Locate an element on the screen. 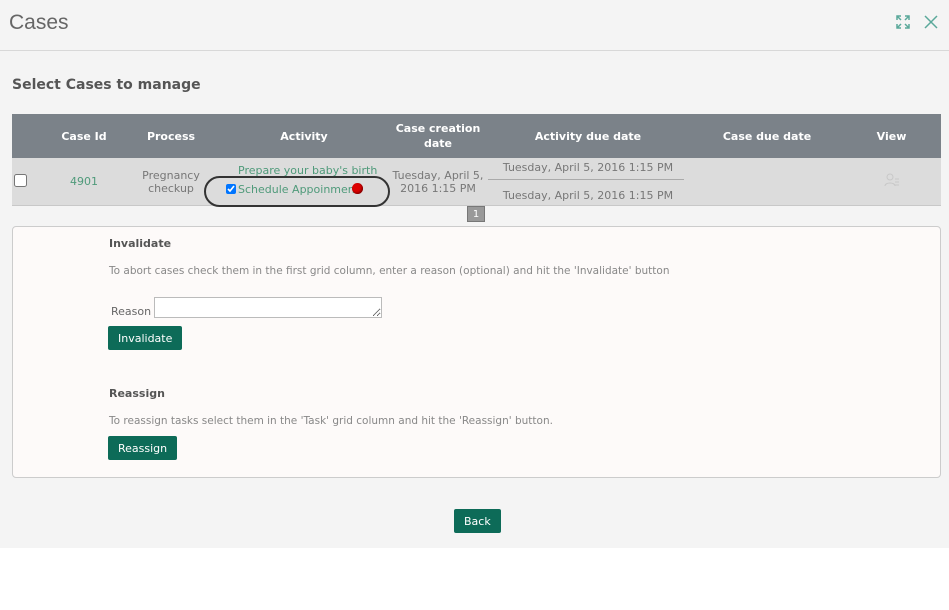 This screenshot has width=949, height=610. invalidate-heading: Invalidate is located at coordinates (140, 243).